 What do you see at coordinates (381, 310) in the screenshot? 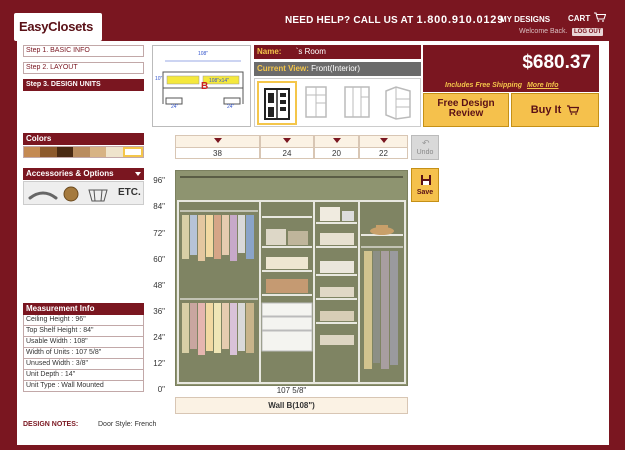
I see `hanging-coats` at bounding box center [381, 310].